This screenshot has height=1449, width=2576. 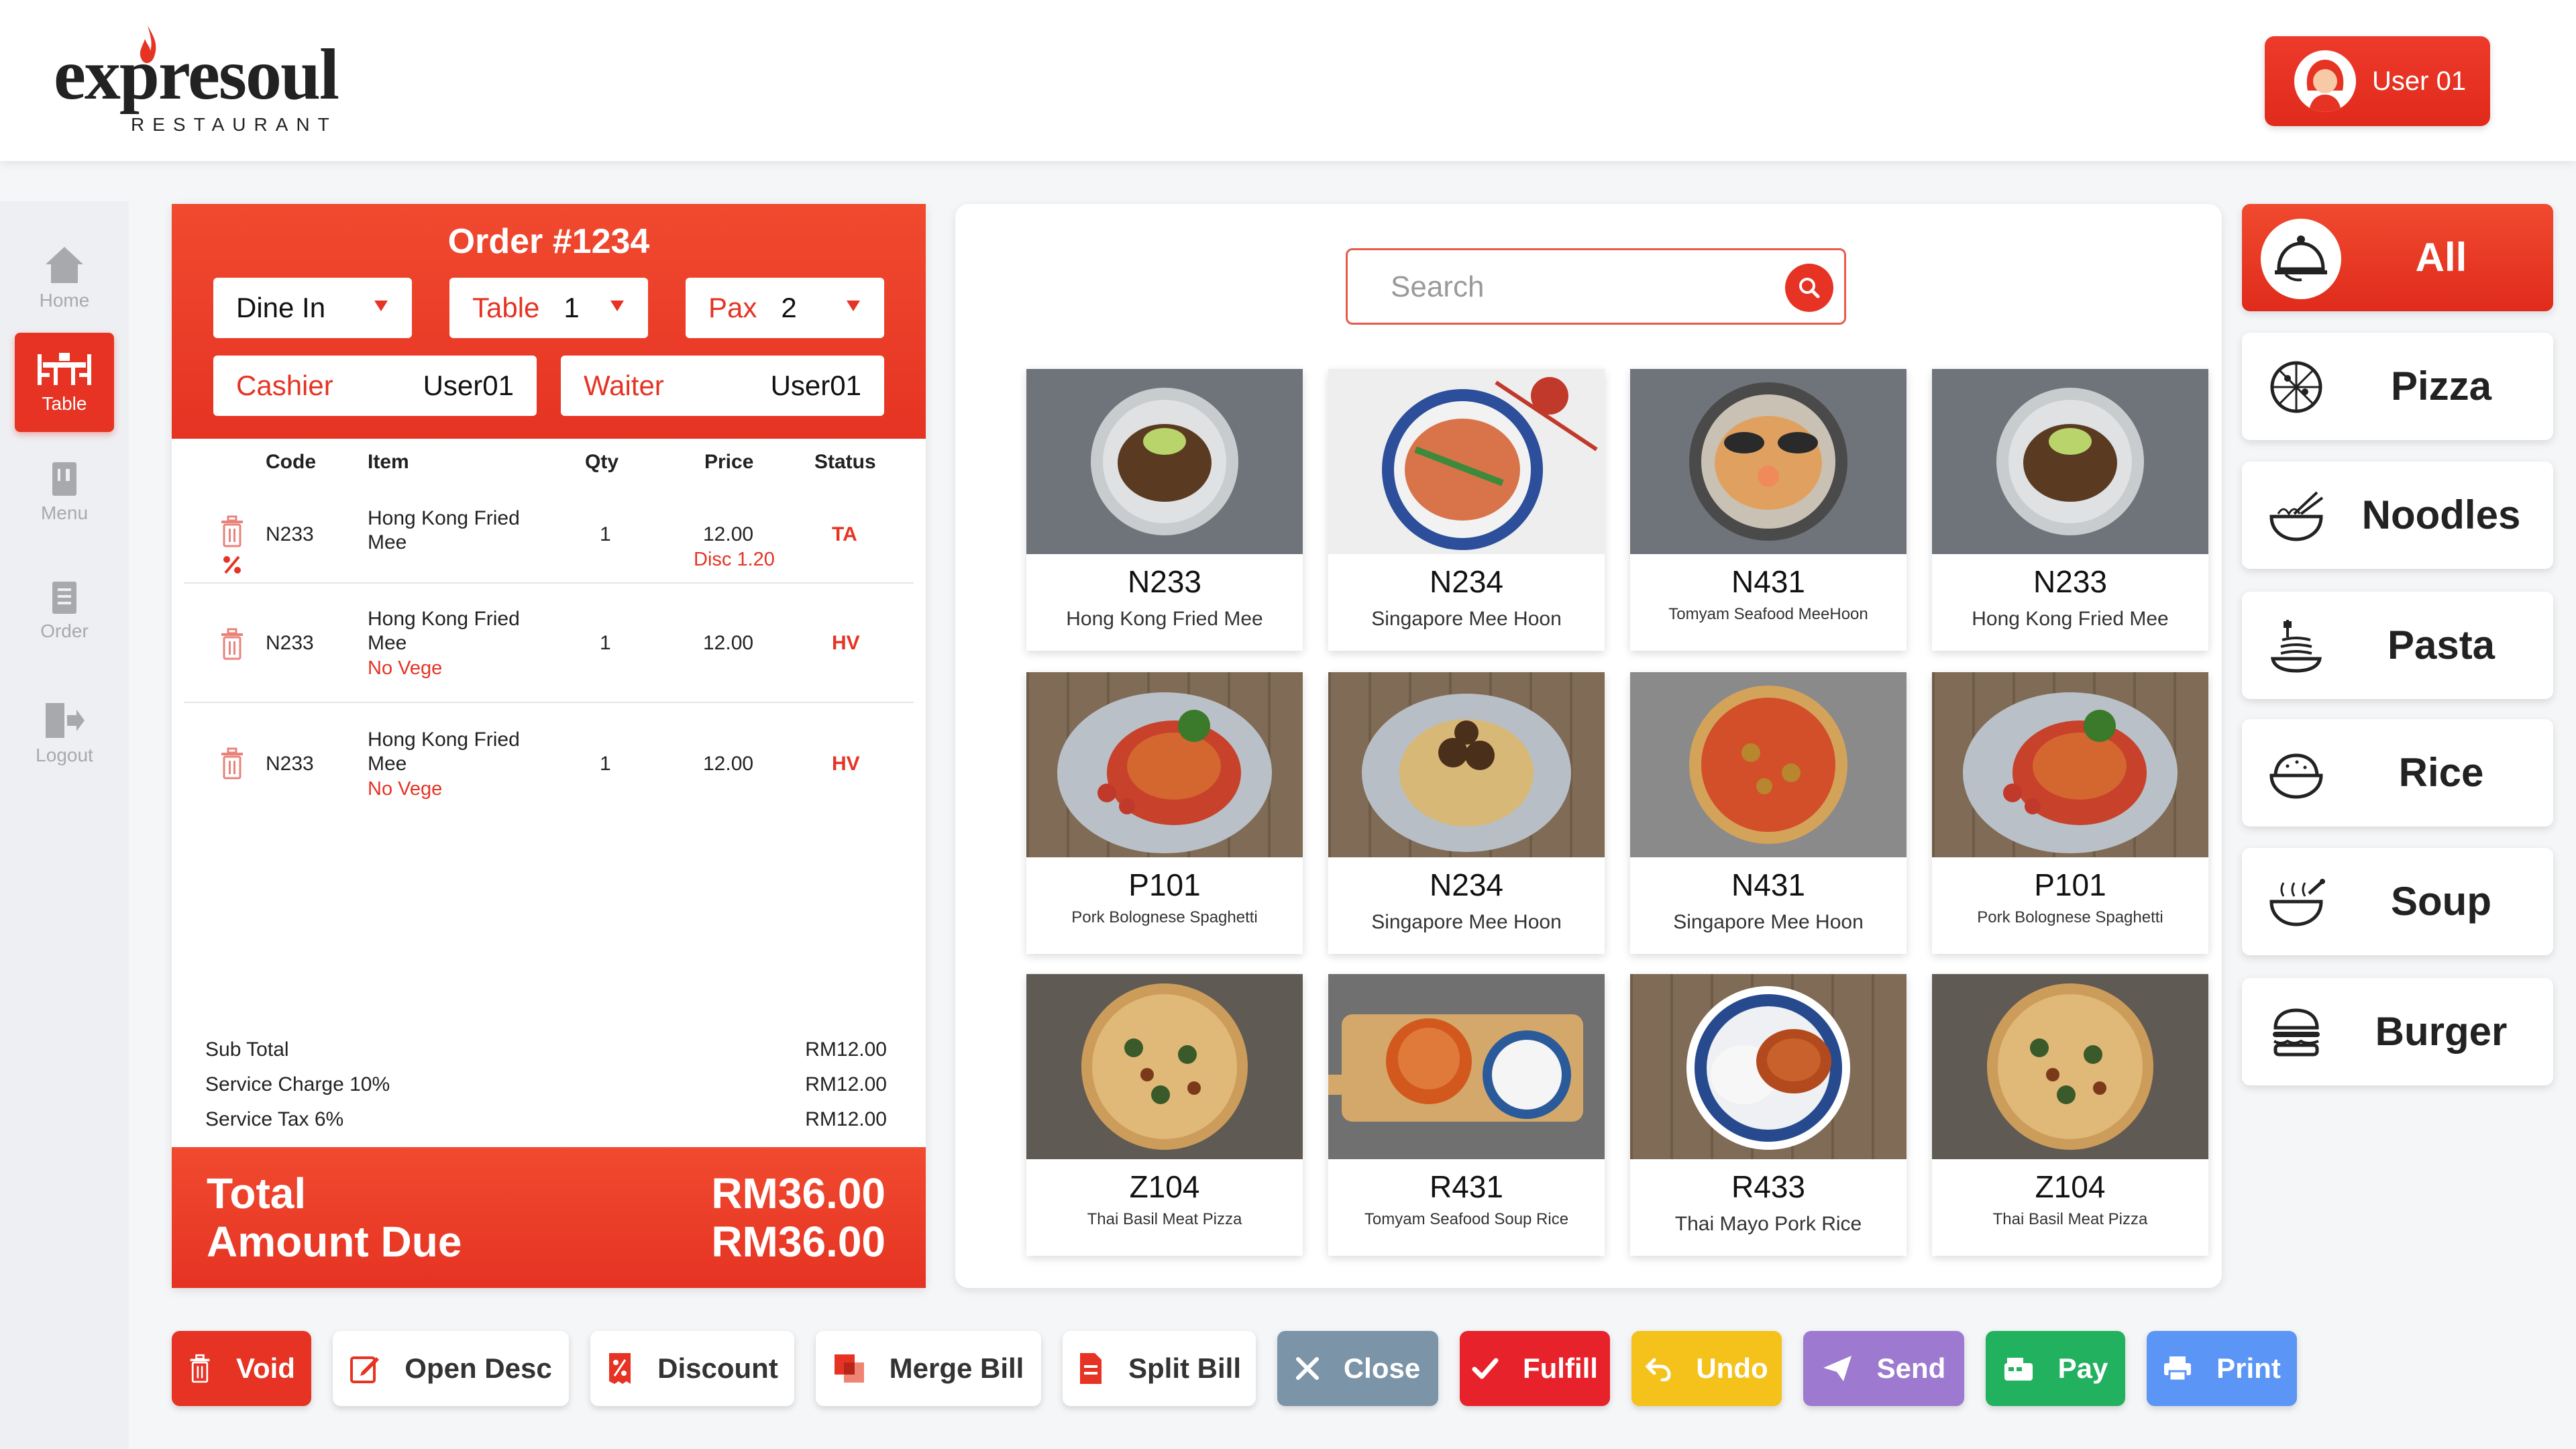 I want to click on item-price: 12.00, so click(x=728, y=764).